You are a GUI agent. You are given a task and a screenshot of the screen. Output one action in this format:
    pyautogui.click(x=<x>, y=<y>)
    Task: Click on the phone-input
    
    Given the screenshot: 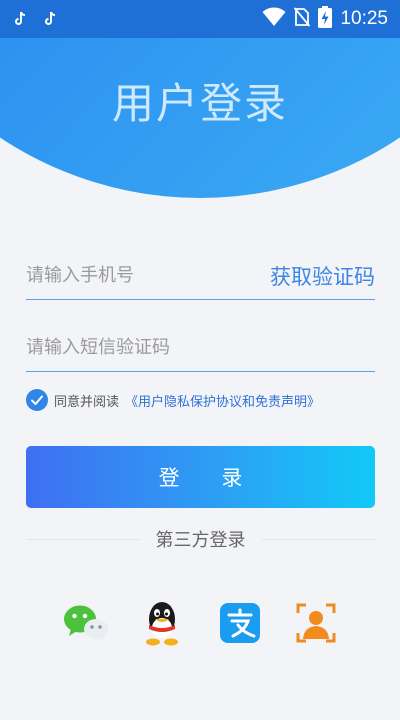 What is the action you would take?
    pyautogui.click(x=144, y=275)
    